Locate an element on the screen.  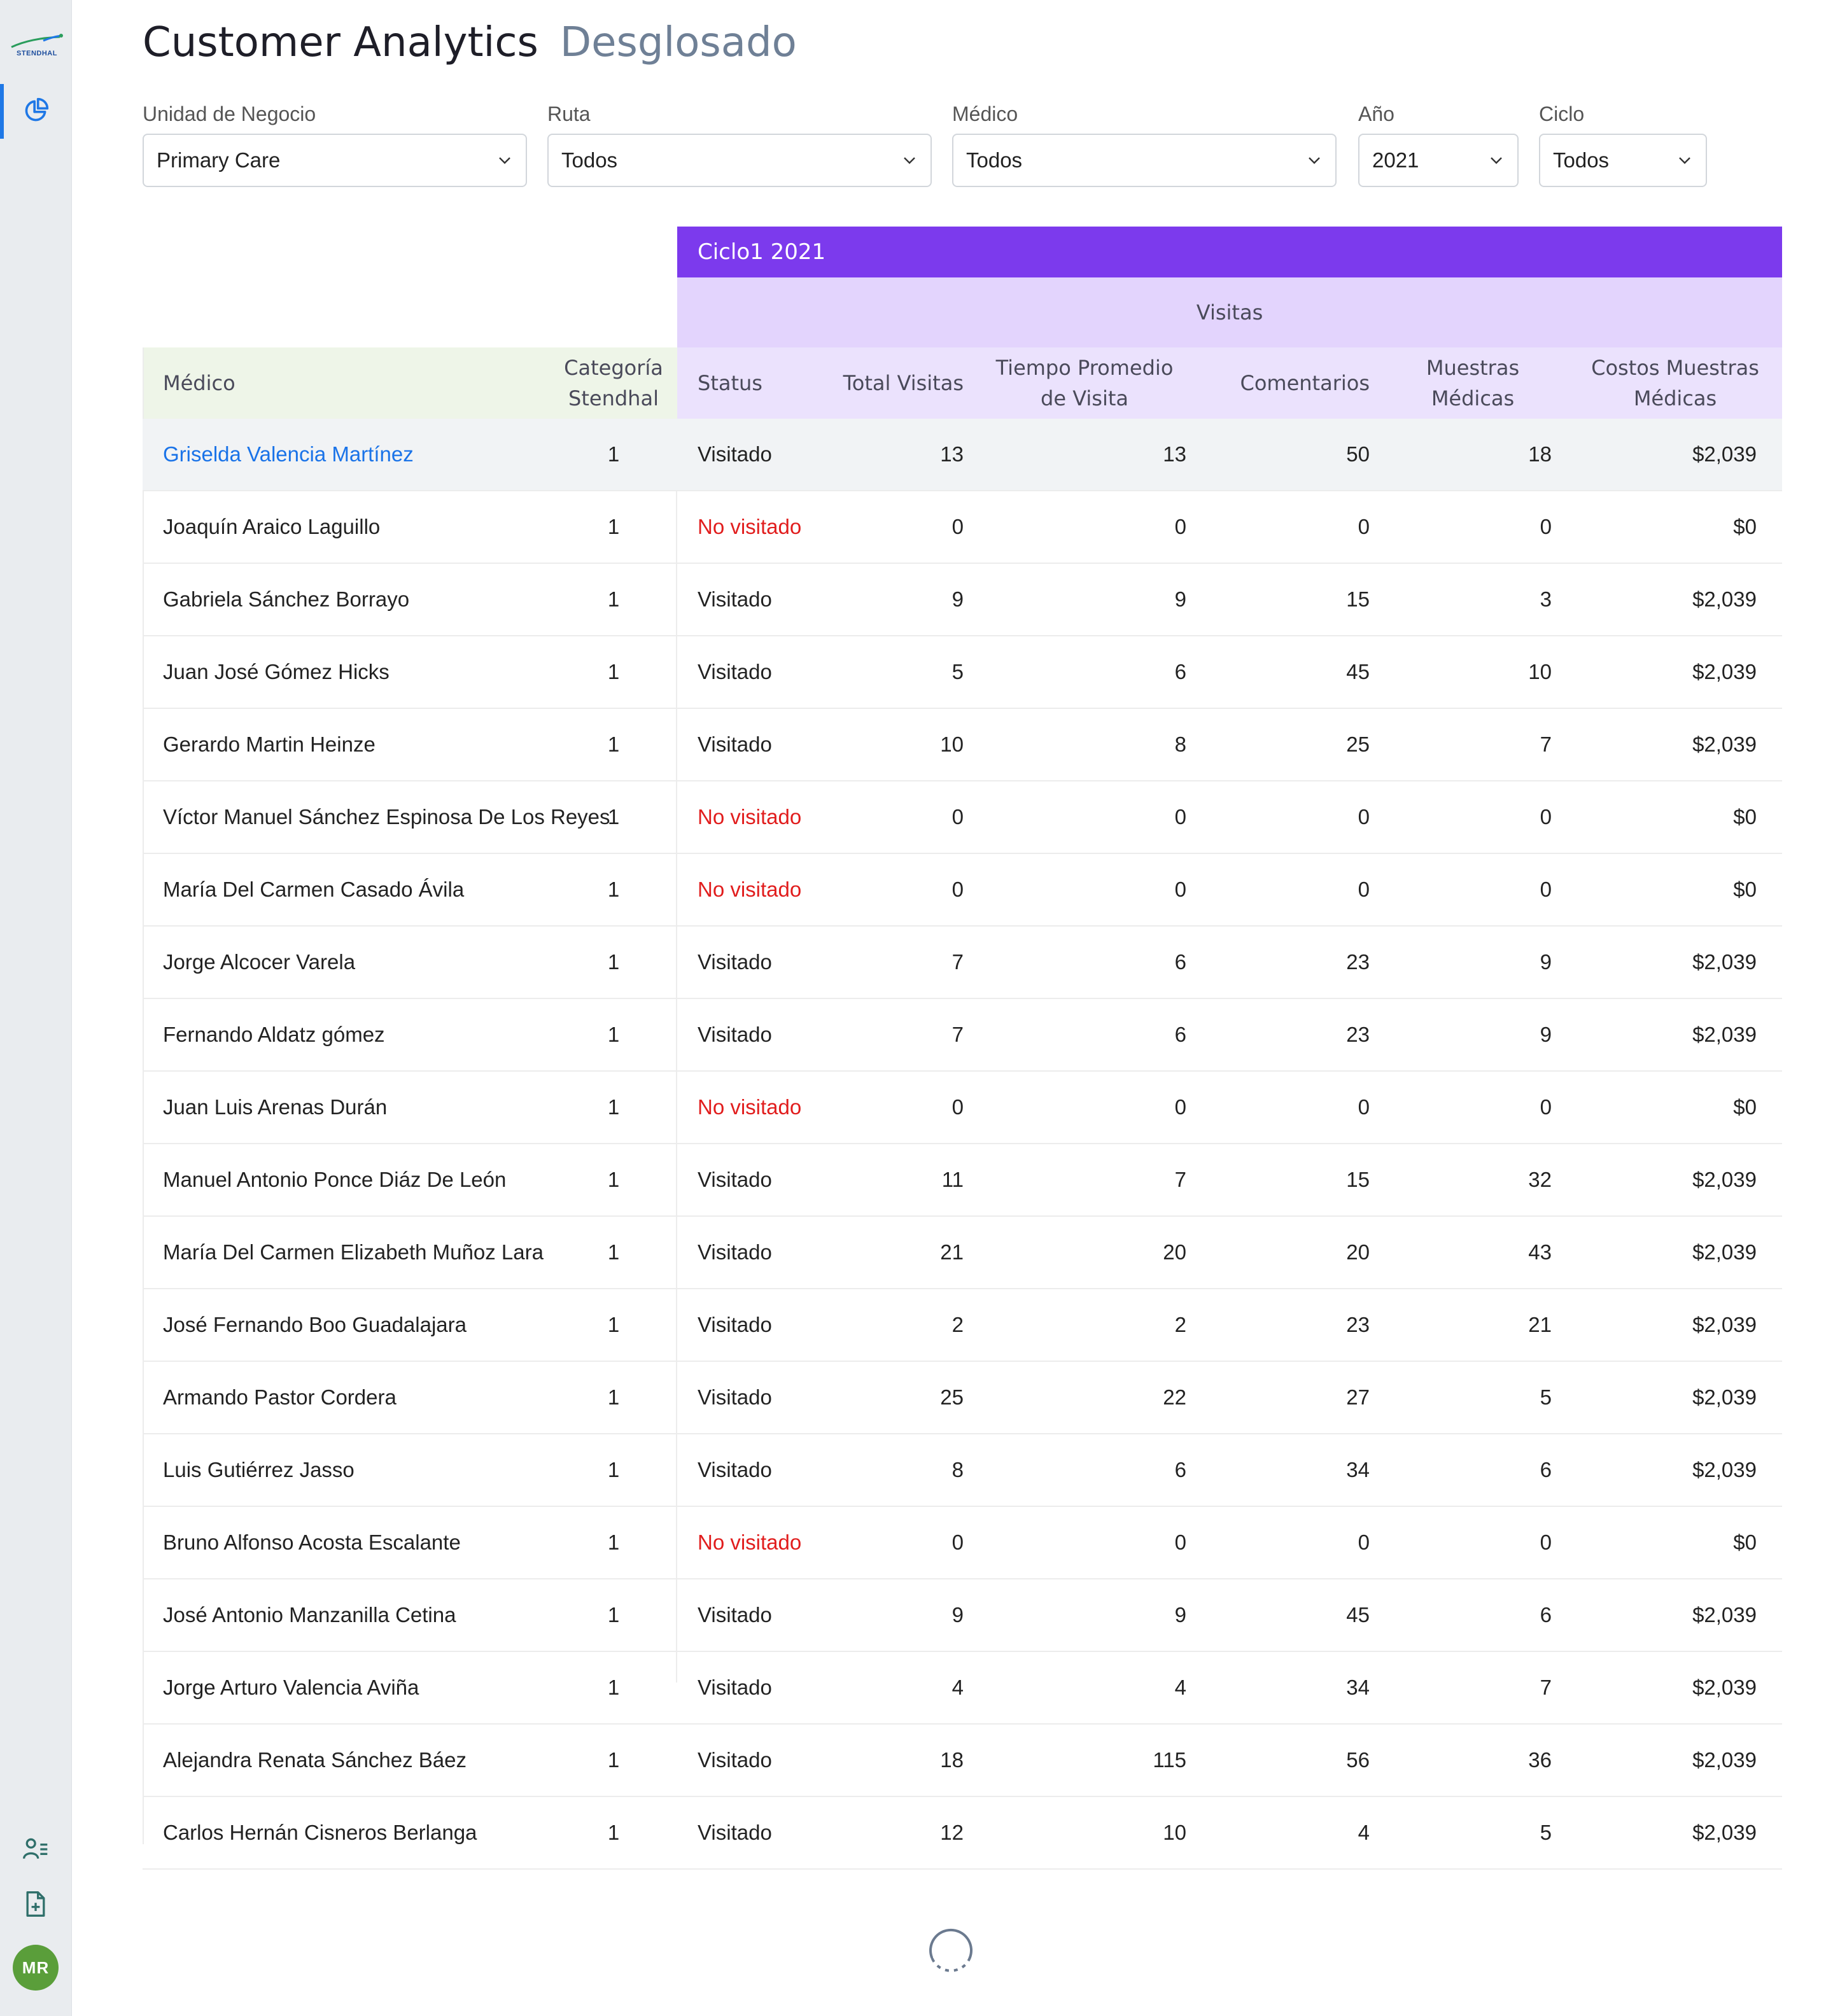
samples-cell: 21 is located at coordinates (1483, 1325).